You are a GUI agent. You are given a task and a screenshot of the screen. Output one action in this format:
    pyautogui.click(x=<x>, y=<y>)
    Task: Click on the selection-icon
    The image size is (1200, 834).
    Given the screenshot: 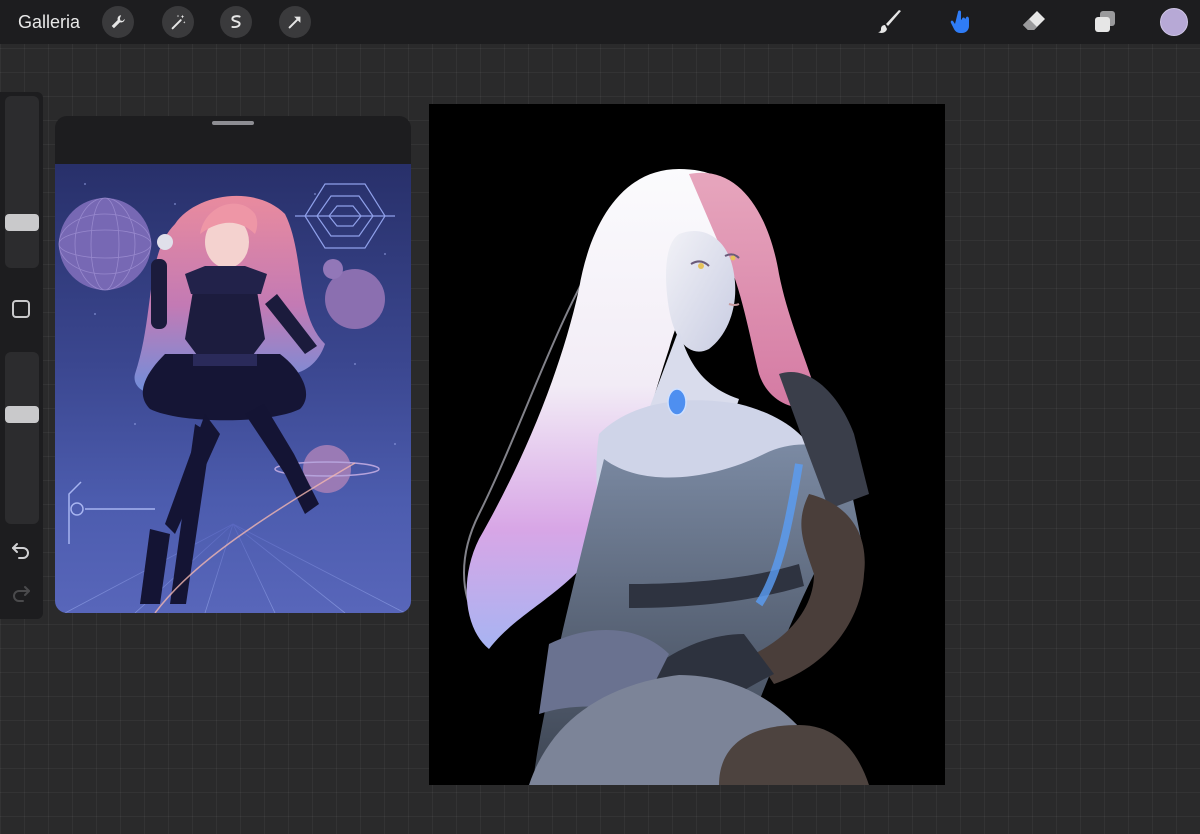 What is the action you would take?
    pyautogui.click(x=236, y=22)
    